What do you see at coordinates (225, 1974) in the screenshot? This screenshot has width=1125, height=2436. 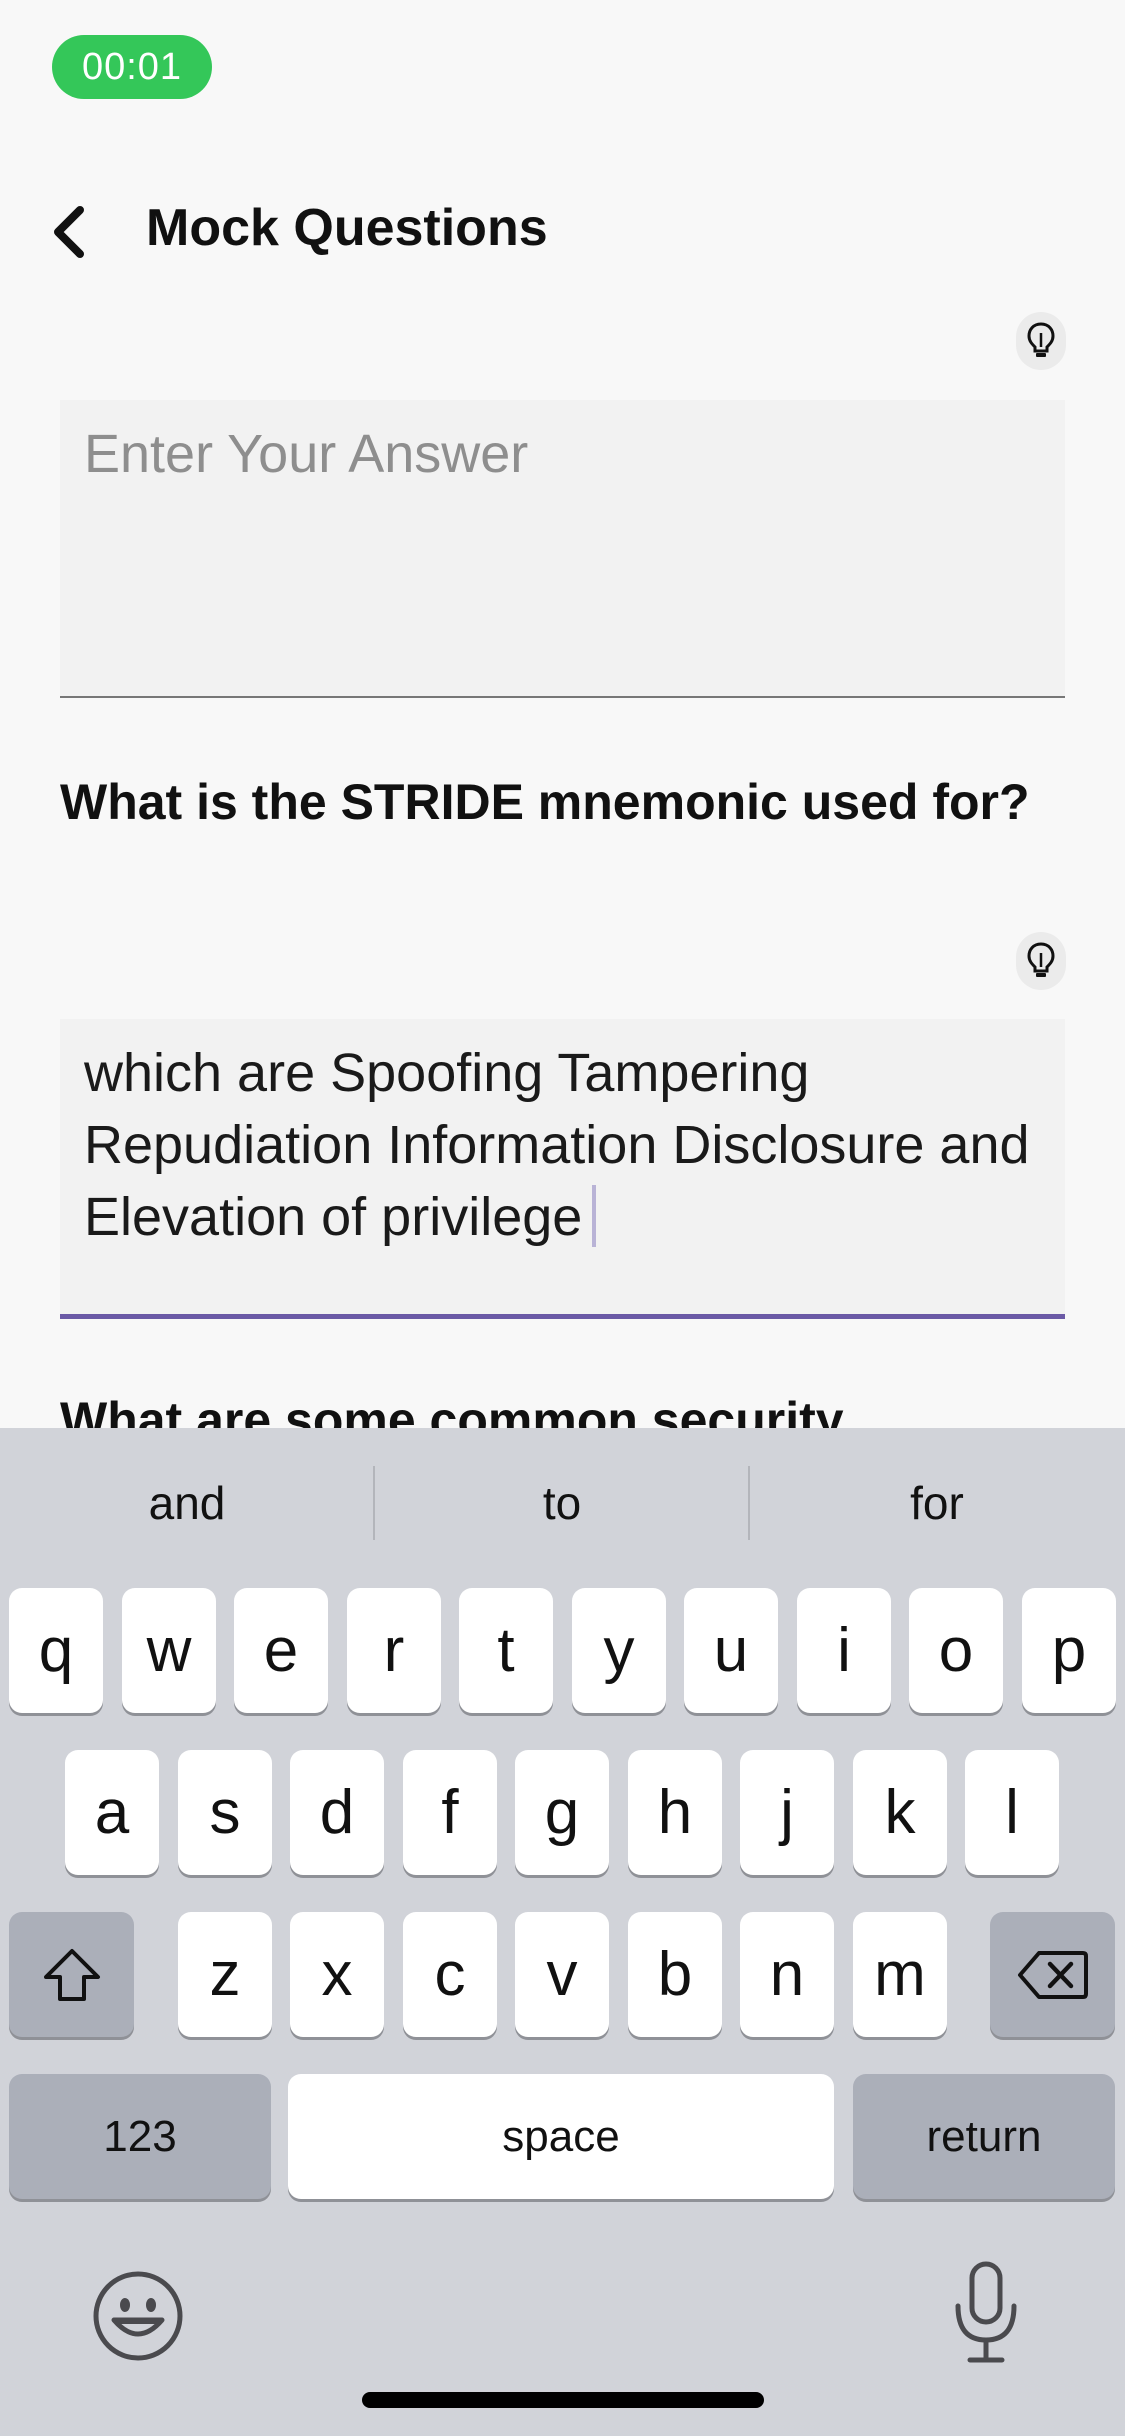 I see `key-z: z` at bounding box center [225, 1974].